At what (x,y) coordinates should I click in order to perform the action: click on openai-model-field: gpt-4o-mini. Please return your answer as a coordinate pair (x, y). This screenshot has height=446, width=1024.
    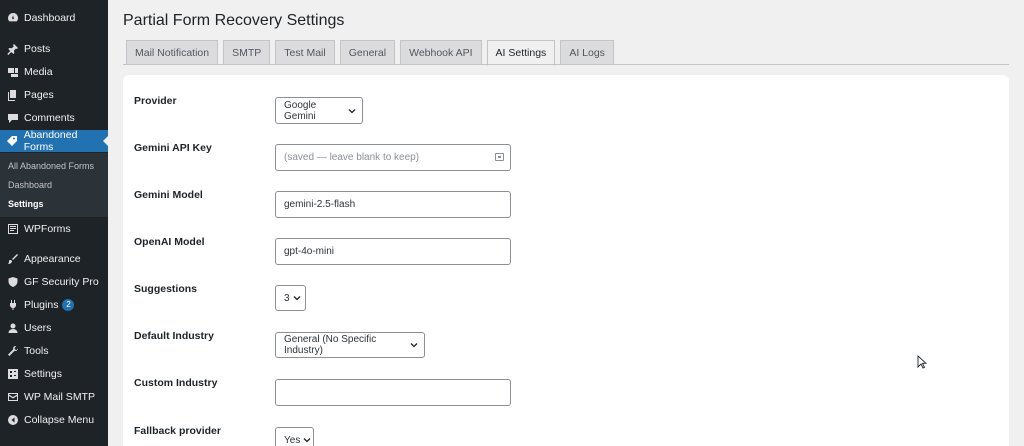
    Looking at the image, I should click on (393, 251).